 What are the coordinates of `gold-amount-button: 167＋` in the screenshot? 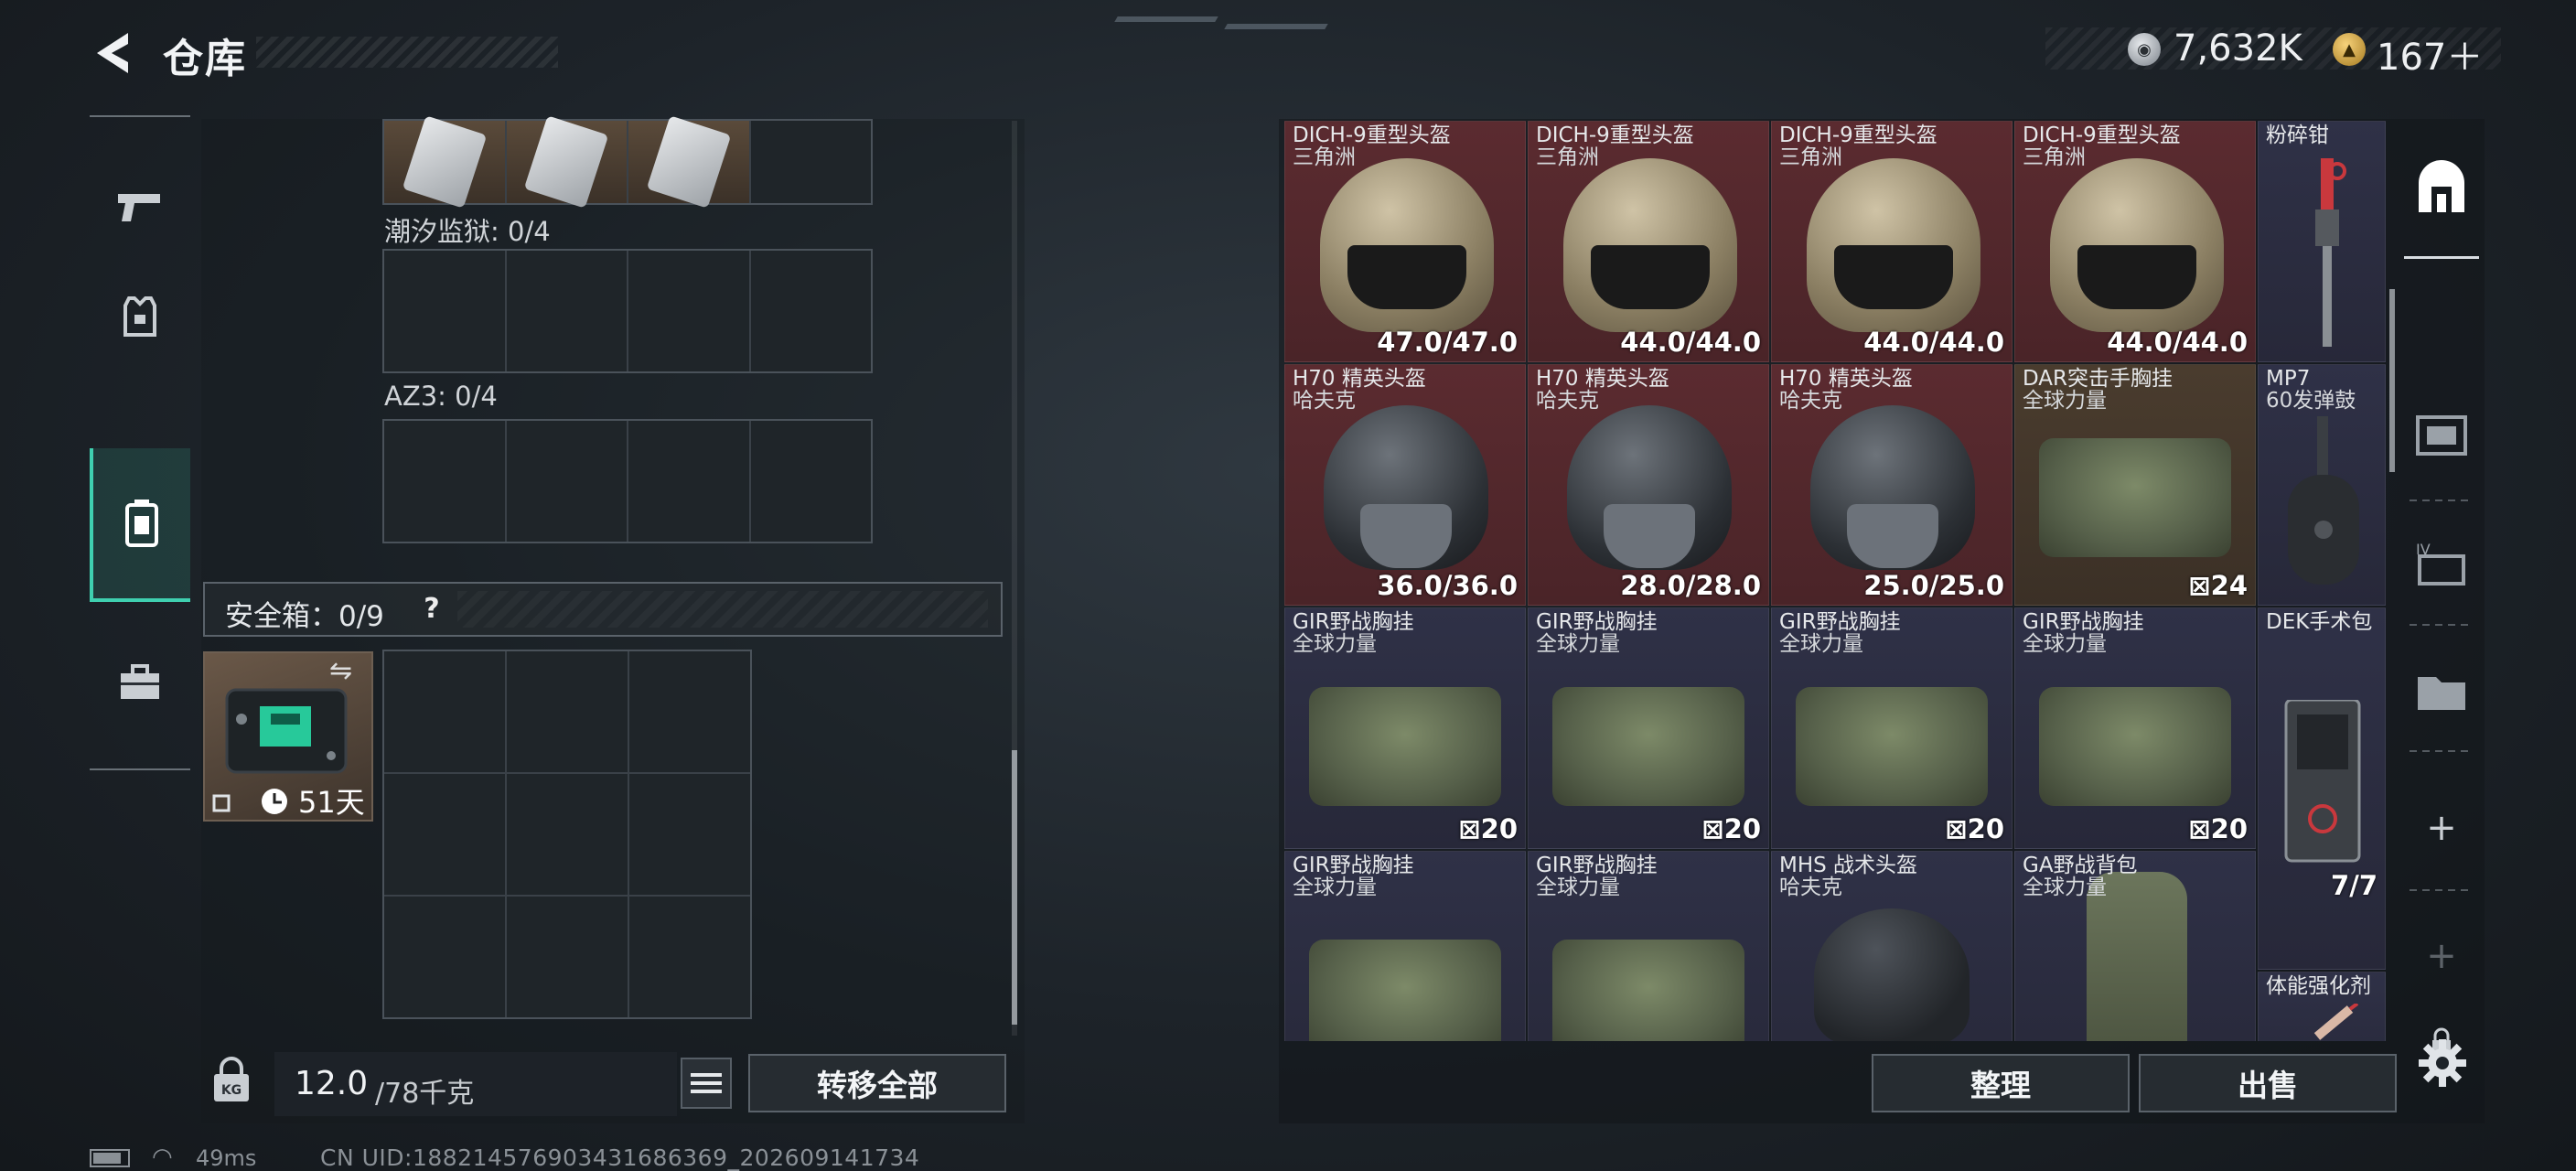 It's located at (2430, 54).